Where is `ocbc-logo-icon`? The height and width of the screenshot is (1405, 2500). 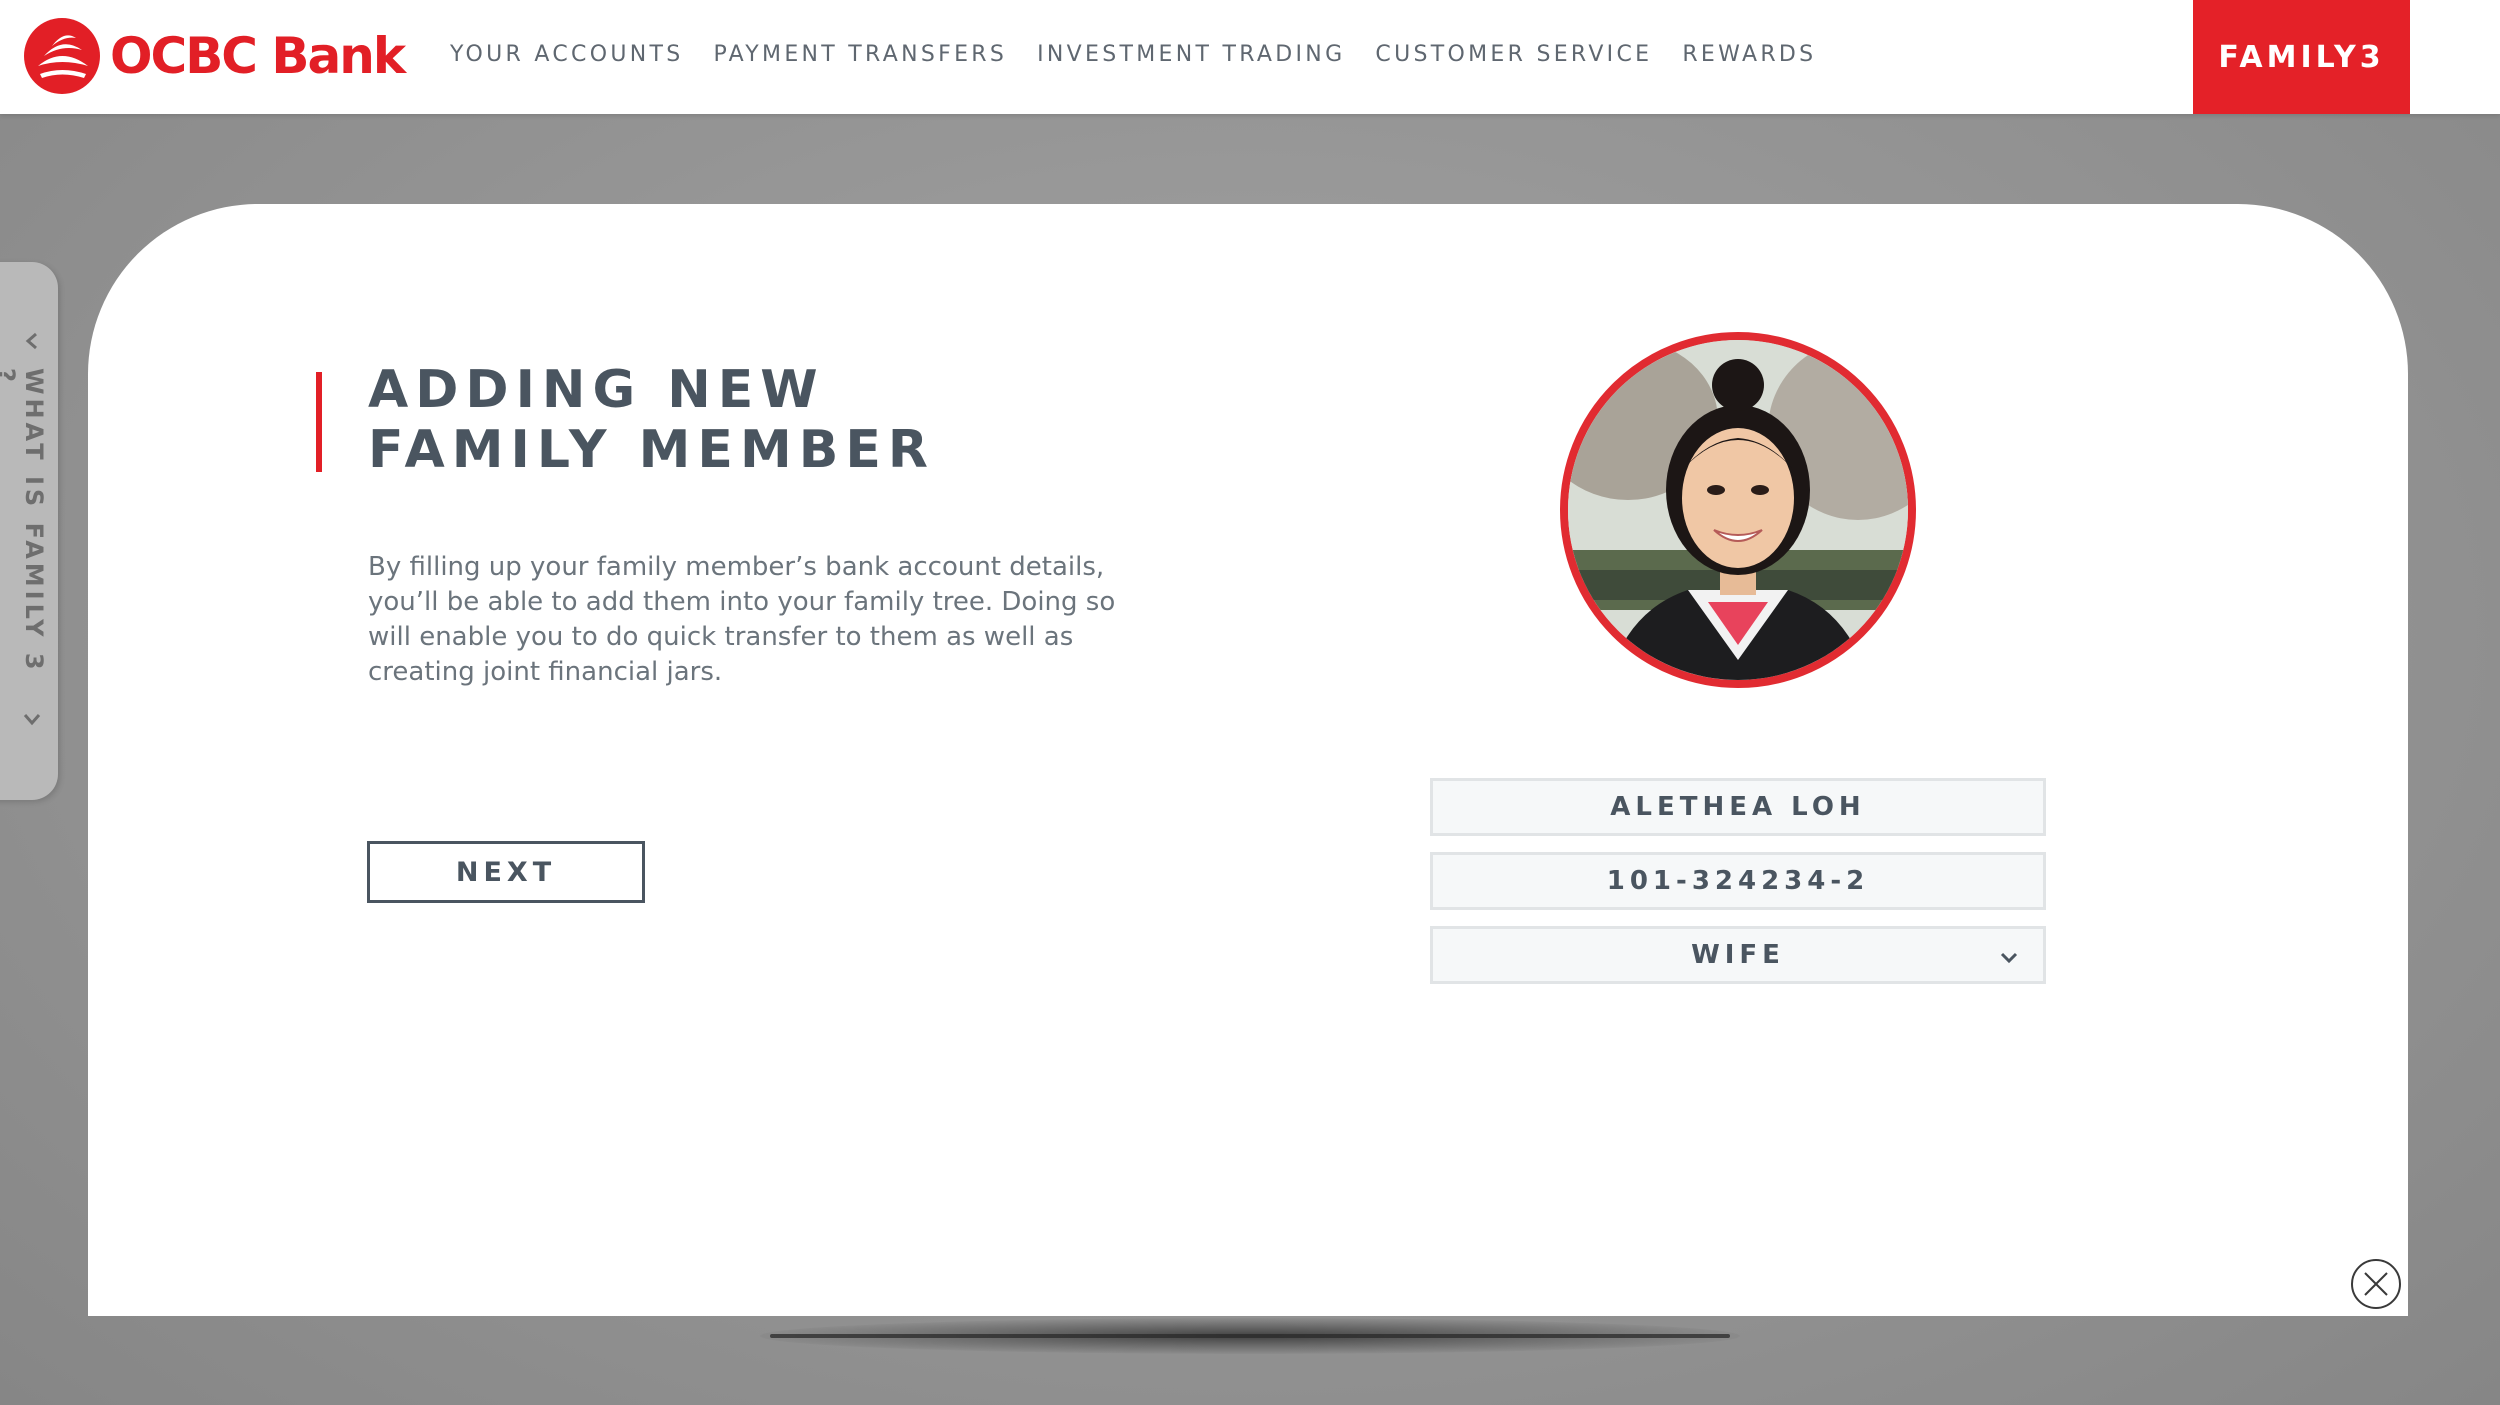 ocbc-logo-icon is located at coordinates (62, 56).